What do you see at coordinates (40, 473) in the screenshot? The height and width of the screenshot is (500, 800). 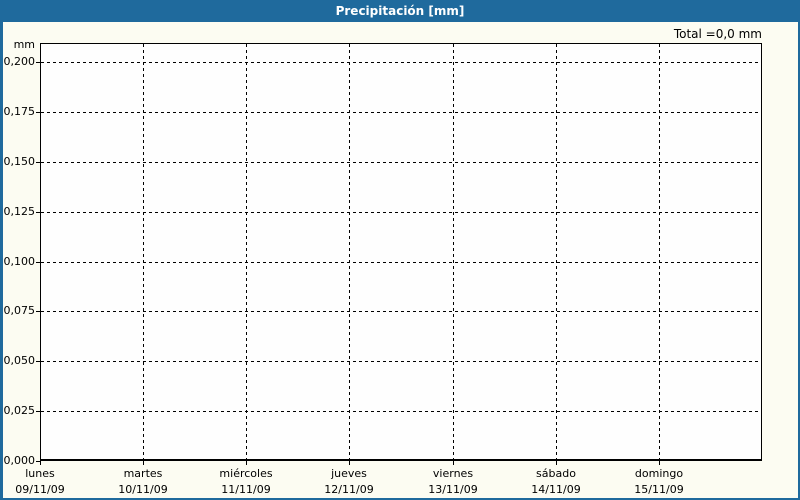 I see `x-tick-day-label: lunes` at bounding box center [40, 473].